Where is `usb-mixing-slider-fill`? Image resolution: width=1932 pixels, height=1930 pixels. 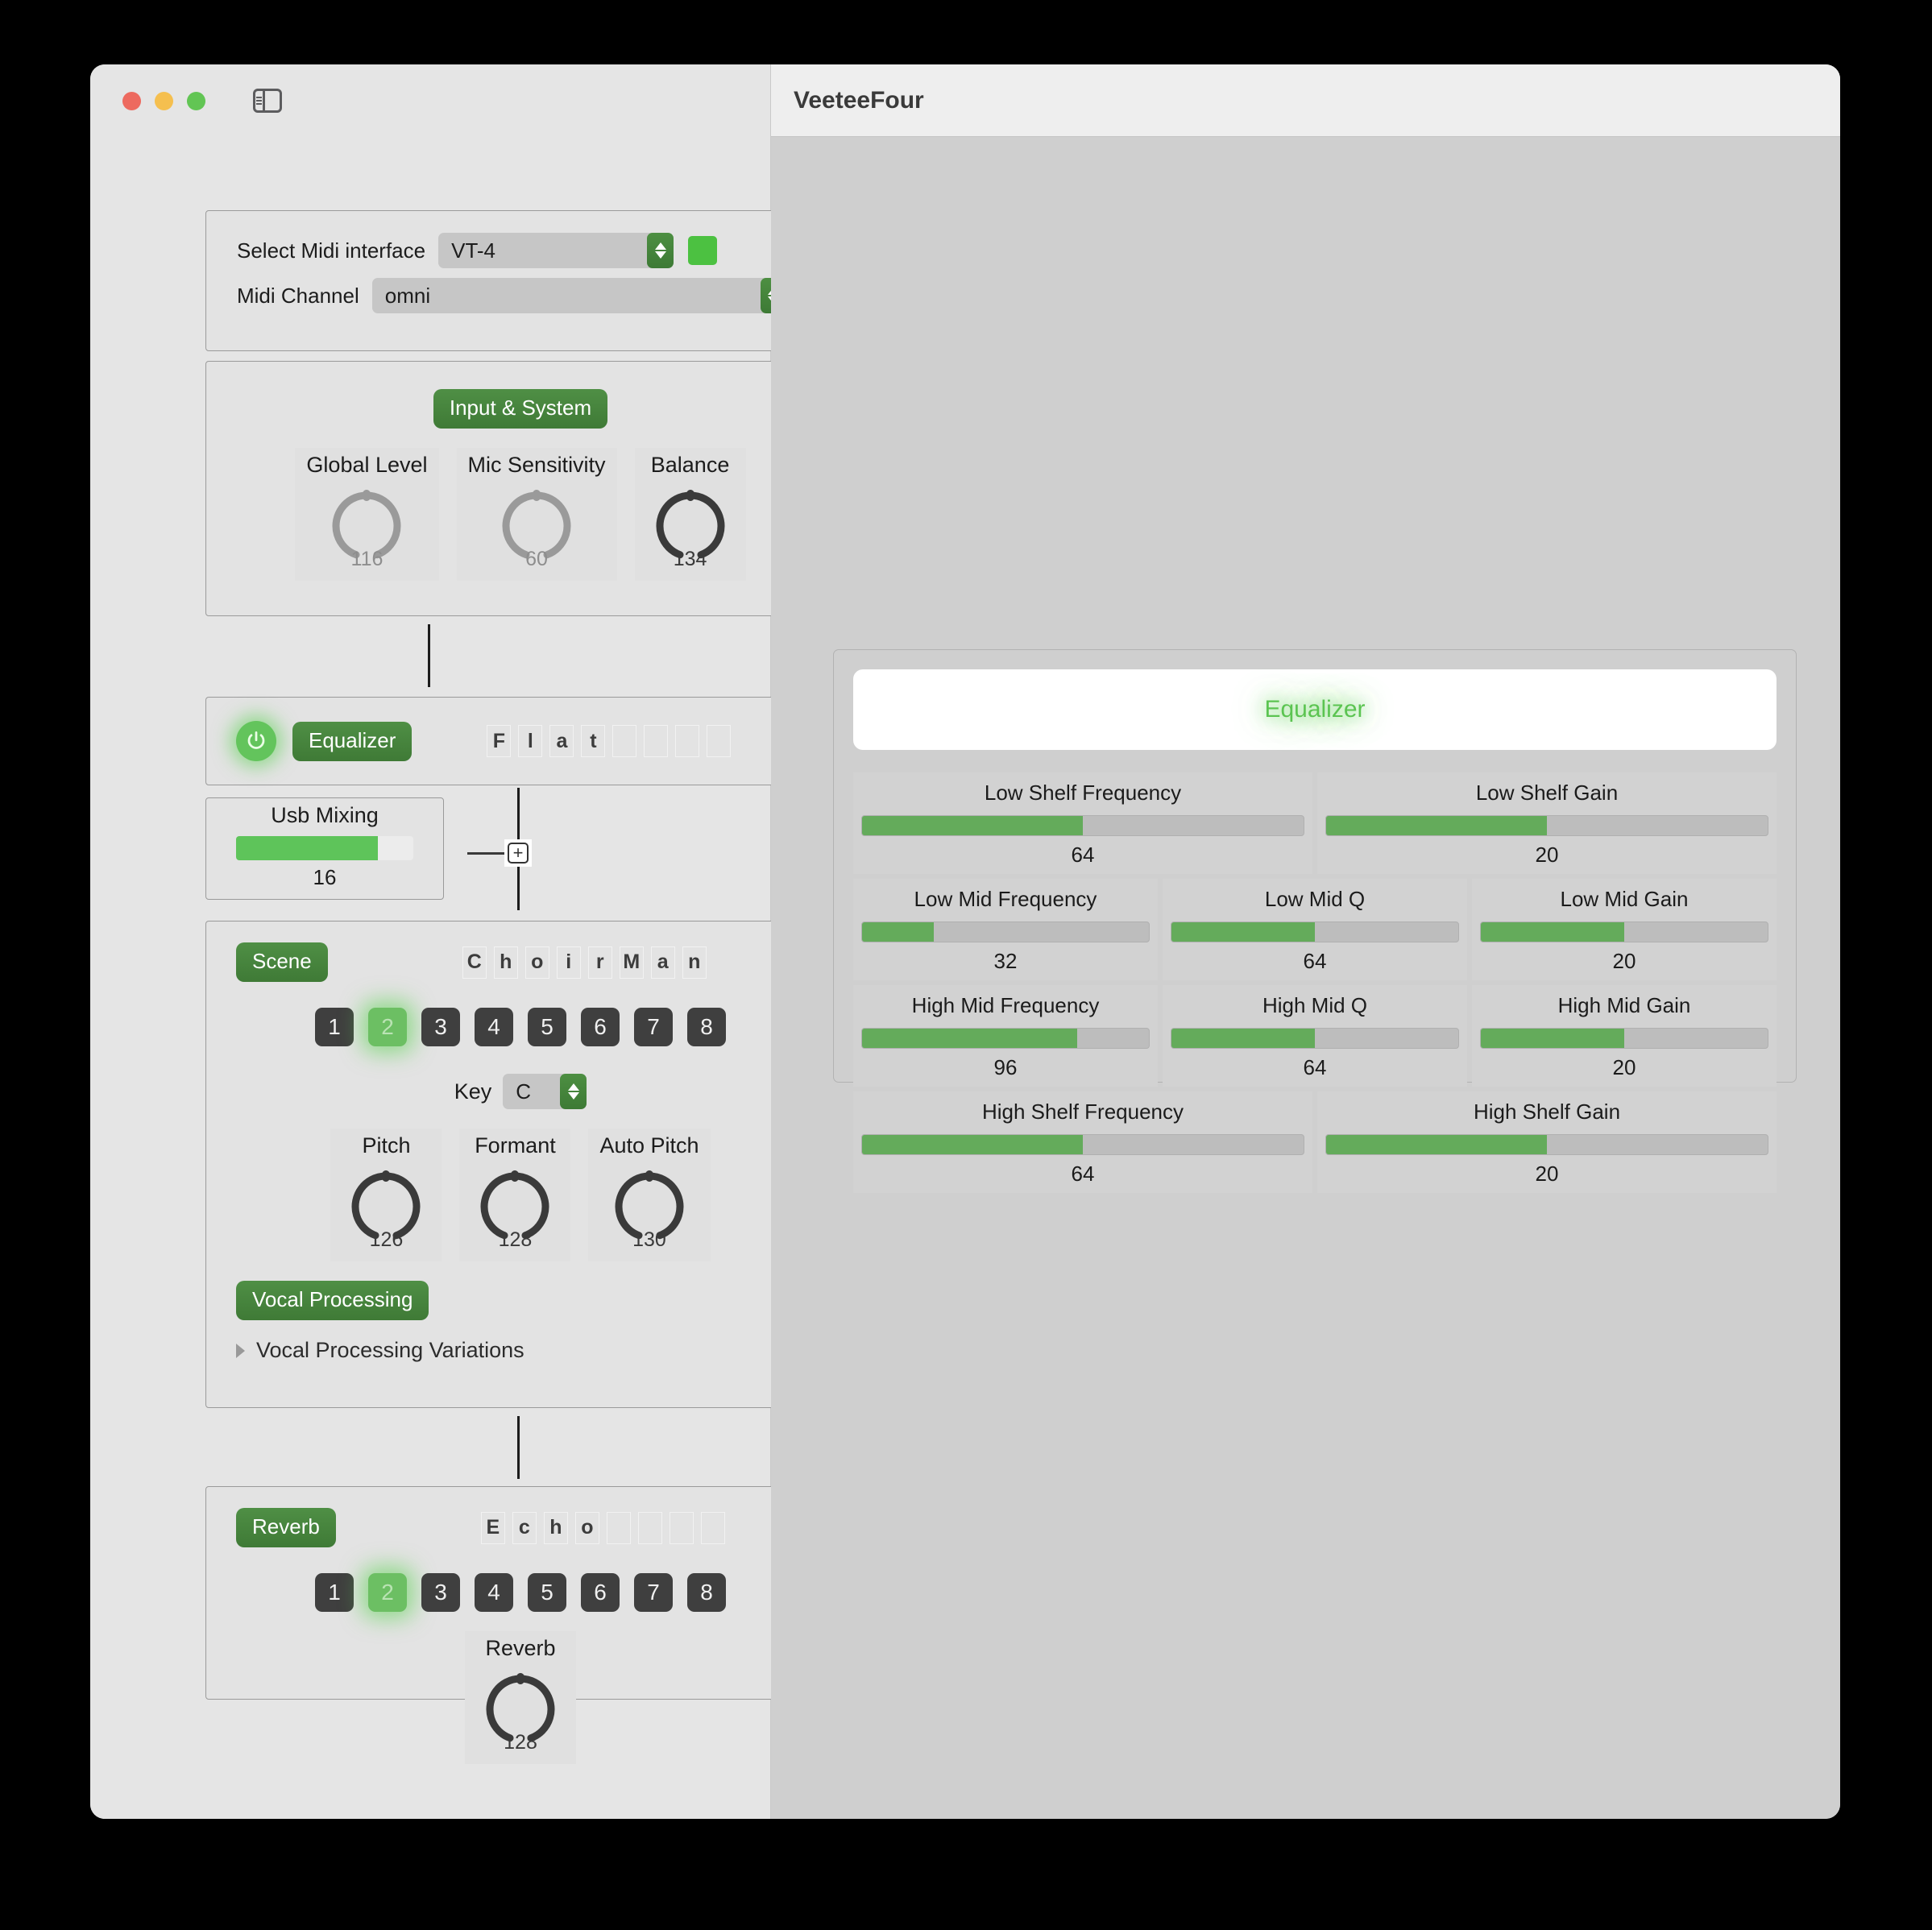 usb-mixing-slider-fill is located at coordinates (307, 848).